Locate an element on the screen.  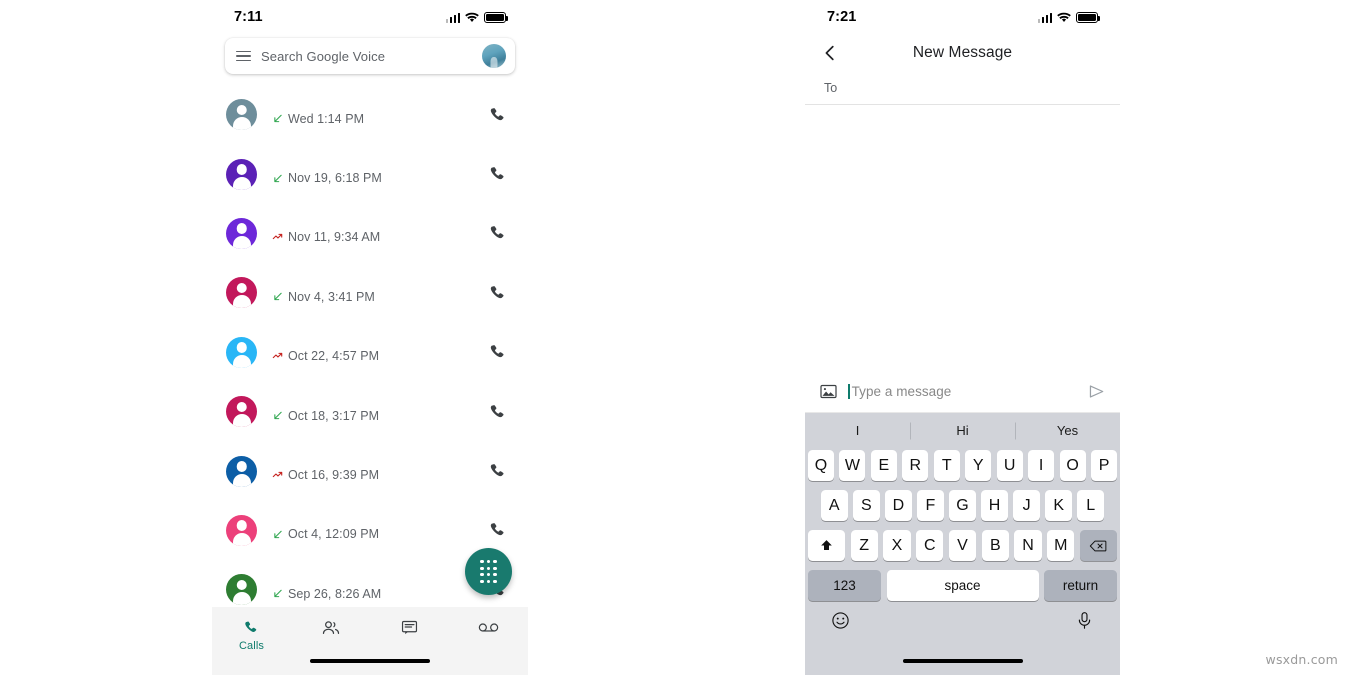
key-v: V is located at coordinates (962, 545).